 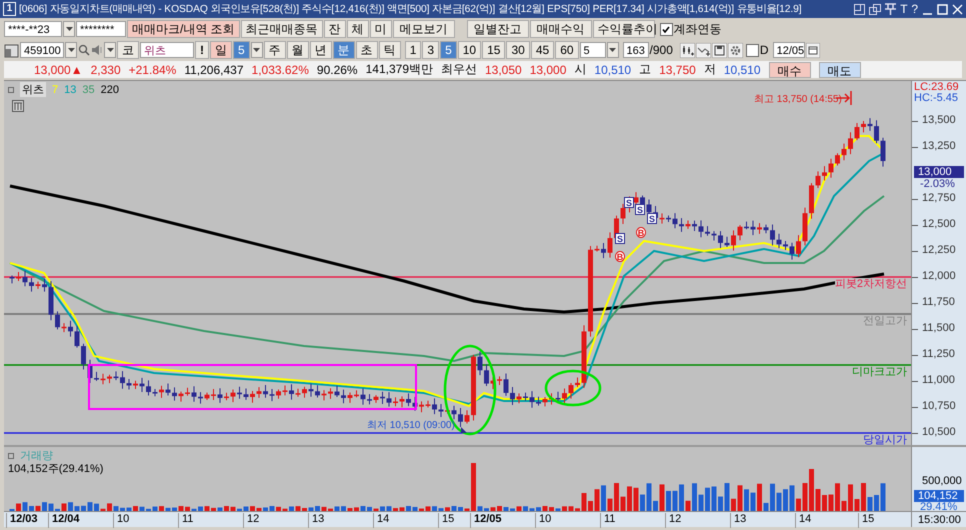 What do you see at coordinates (789, 70) in the screenshot?
I see `buy-button: 매수` at bounding box center [789, 70].